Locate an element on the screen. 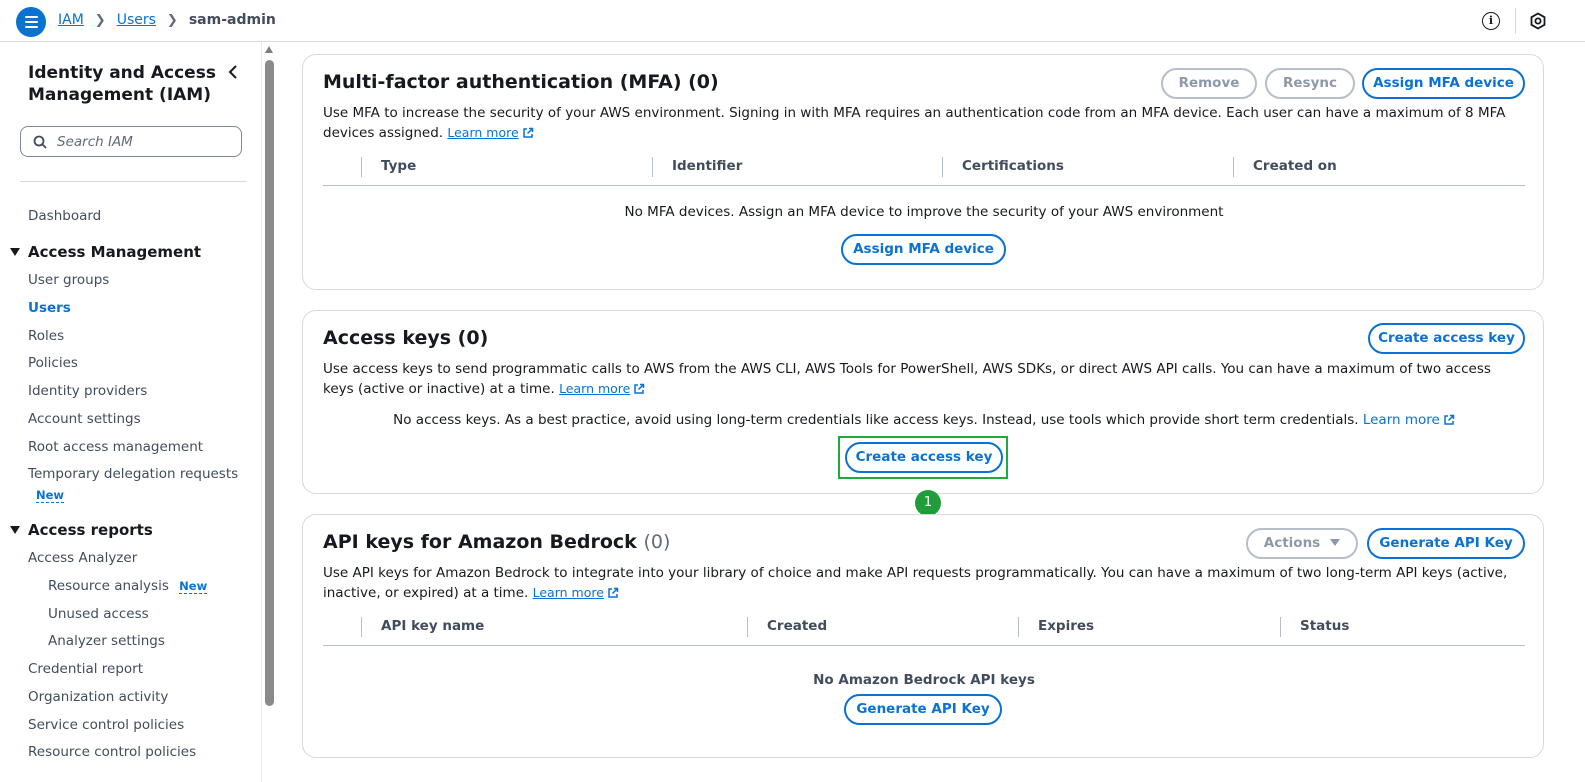 Image resolution: width=1585 pixels, height=782 pixels. step-badge: 1 is located at coordinates (928, 503).